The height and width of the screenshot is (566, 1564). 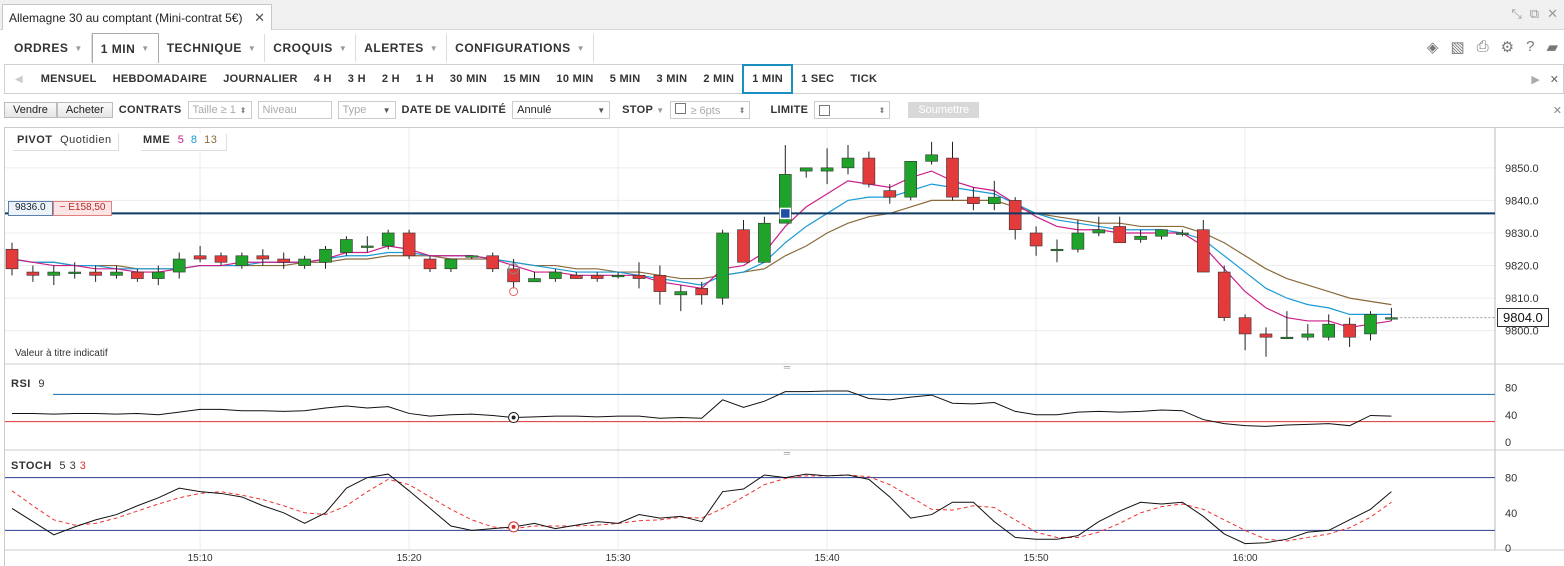 I want to click on submit-button: Soumettre, so click(x=944, y=110).